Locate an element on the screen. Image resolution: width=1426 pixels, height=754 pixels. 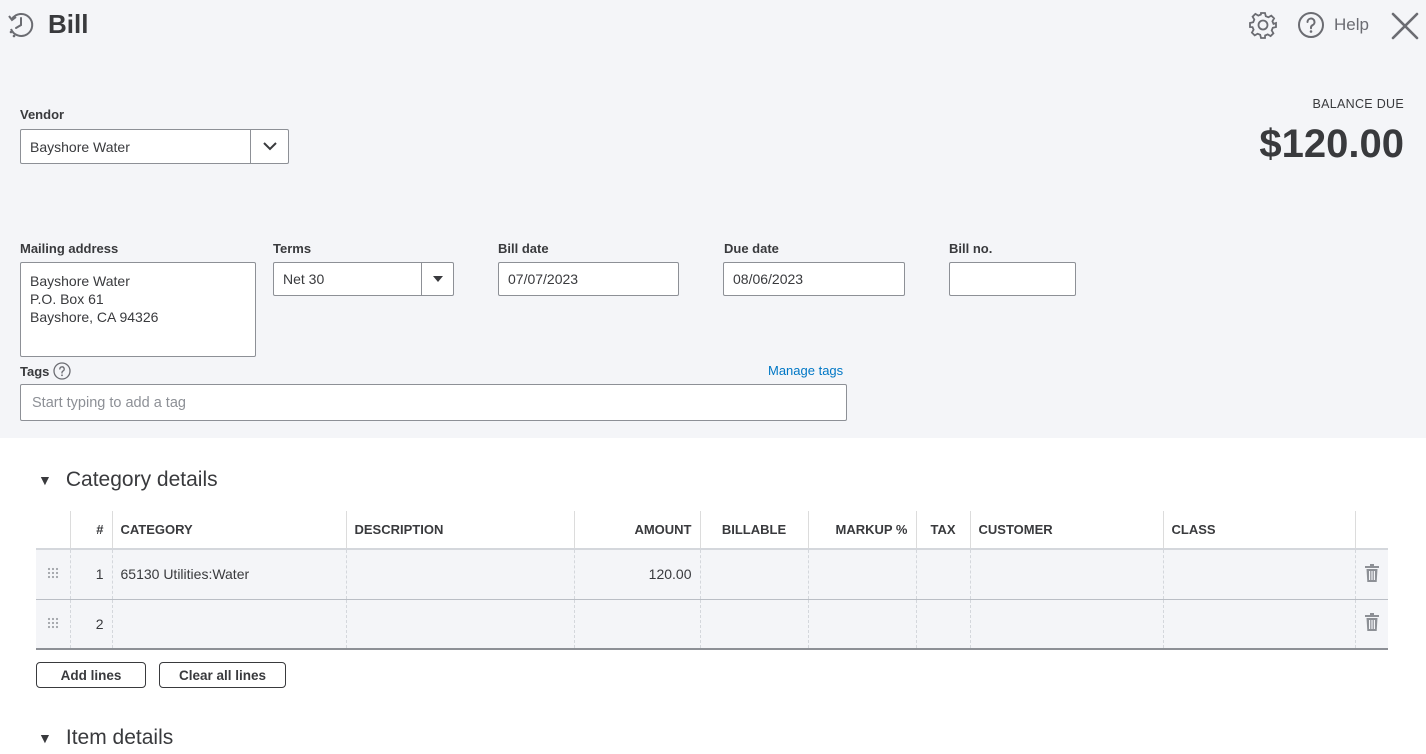
tags-help-icon is located at coordinates (62, 371).